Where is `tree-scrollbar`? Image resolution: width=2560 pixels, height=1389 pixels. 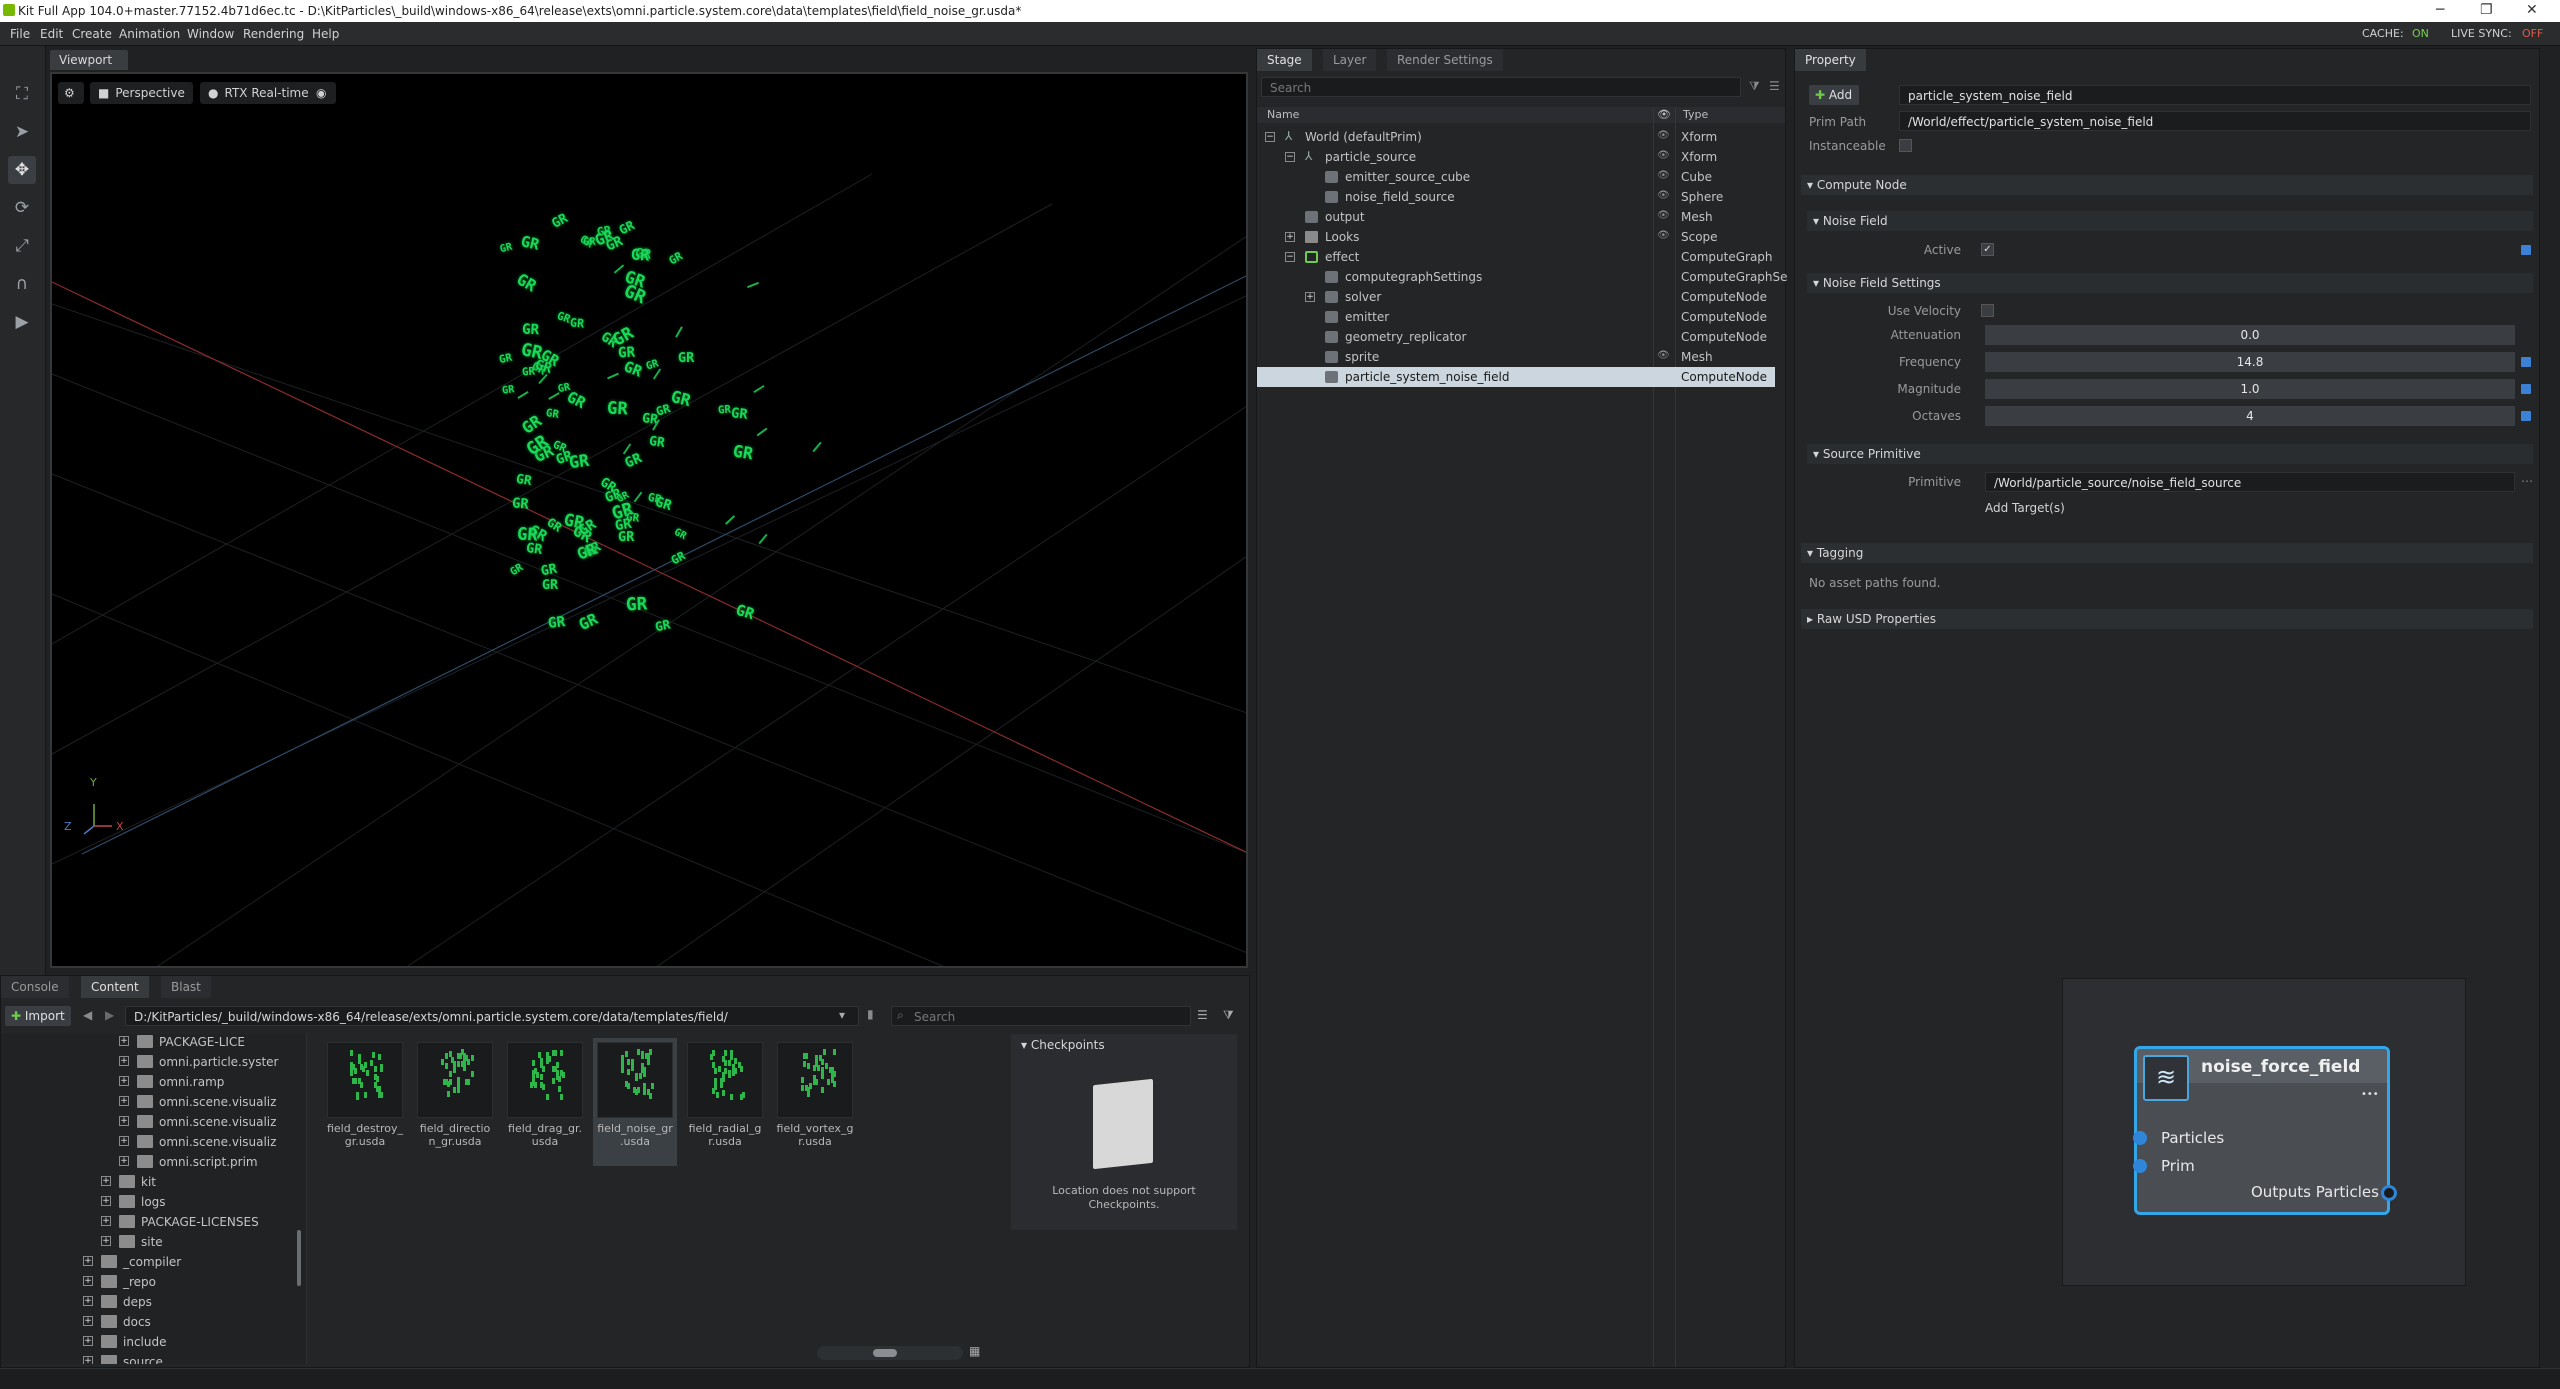 tree-scrollbar is located at coordinates (299, 1258).